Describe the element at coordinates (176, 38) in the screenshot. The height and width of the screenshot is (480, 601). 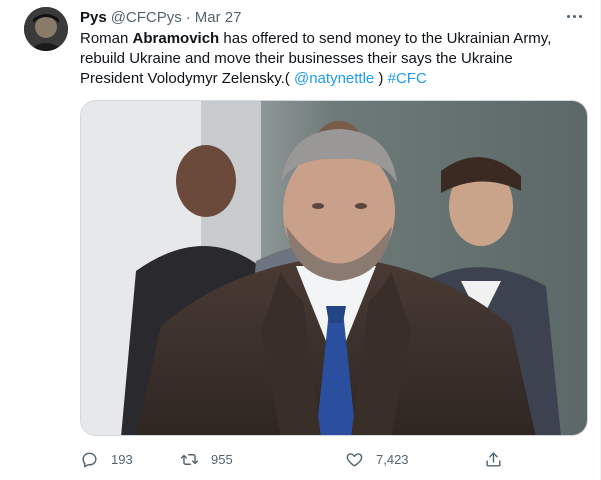
I see `text-bold-name: Abramovich` at that location.